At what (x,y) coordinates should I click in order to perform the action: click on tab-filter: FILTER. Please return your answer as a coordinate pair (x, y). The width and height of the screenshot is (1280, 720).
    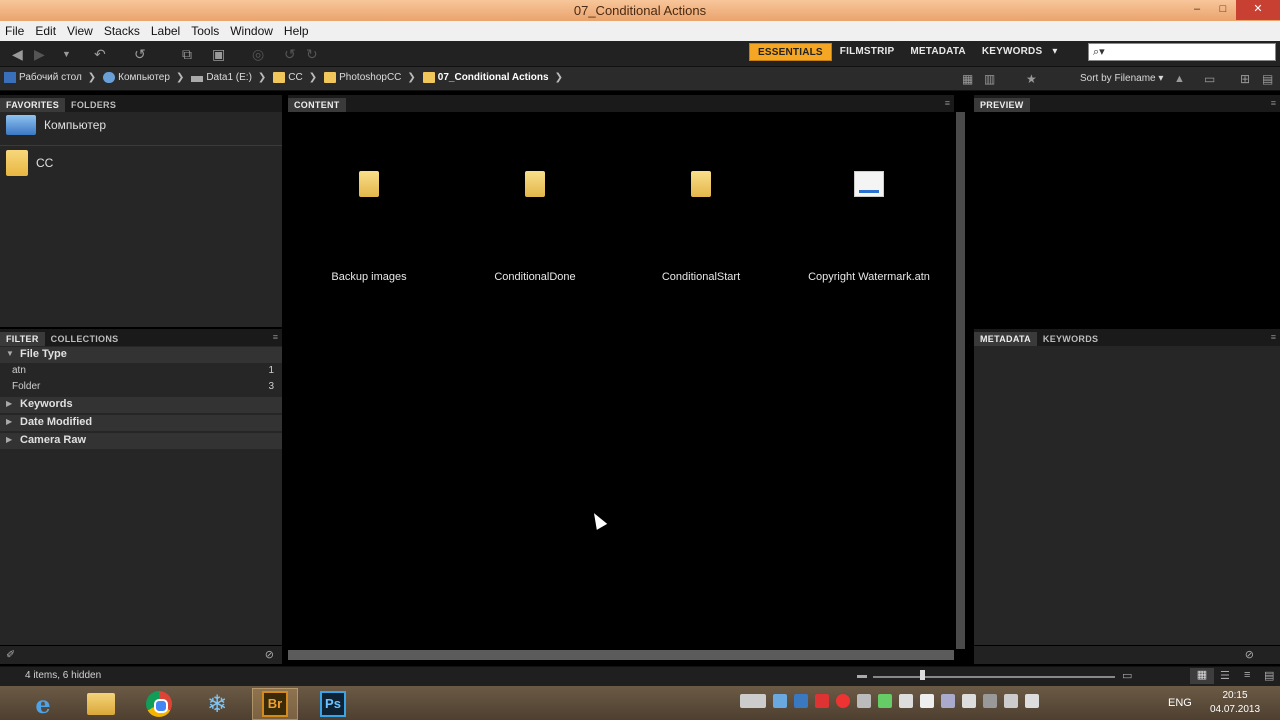
    Looking at the image, I should click on (22, 339).